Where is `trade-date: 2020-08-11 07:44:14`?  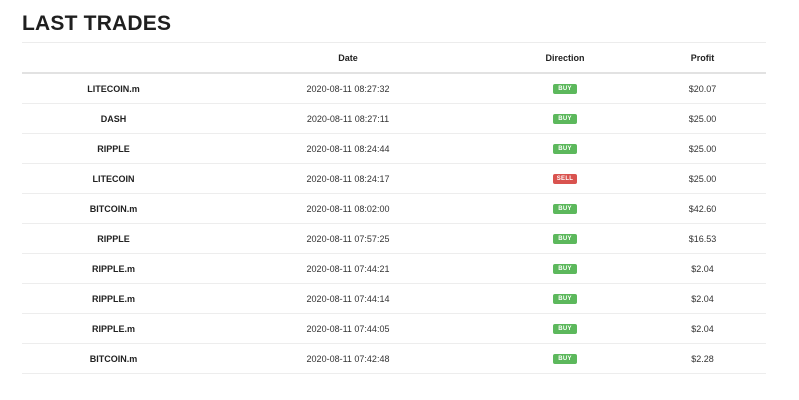
trade-date: 2020-08-11 07:44:14 is located at coordinates (348, 298).